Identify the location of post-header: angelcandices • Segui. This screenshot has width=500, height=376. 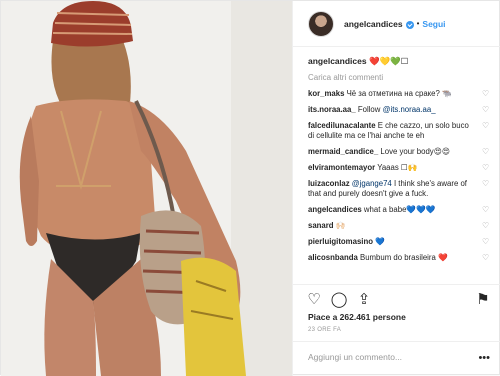
(396, 24).